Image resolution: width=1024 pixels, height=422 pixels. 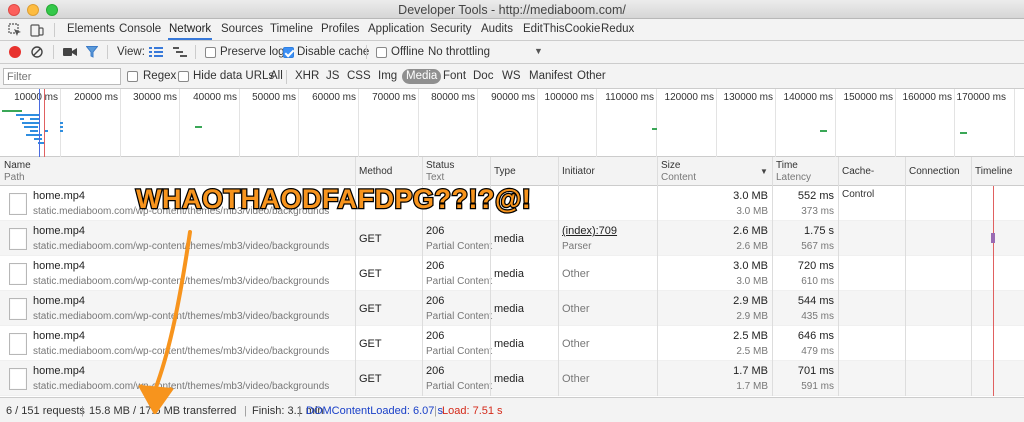 I want to click on annotation-arrowhead, so click(x=156, y=399).